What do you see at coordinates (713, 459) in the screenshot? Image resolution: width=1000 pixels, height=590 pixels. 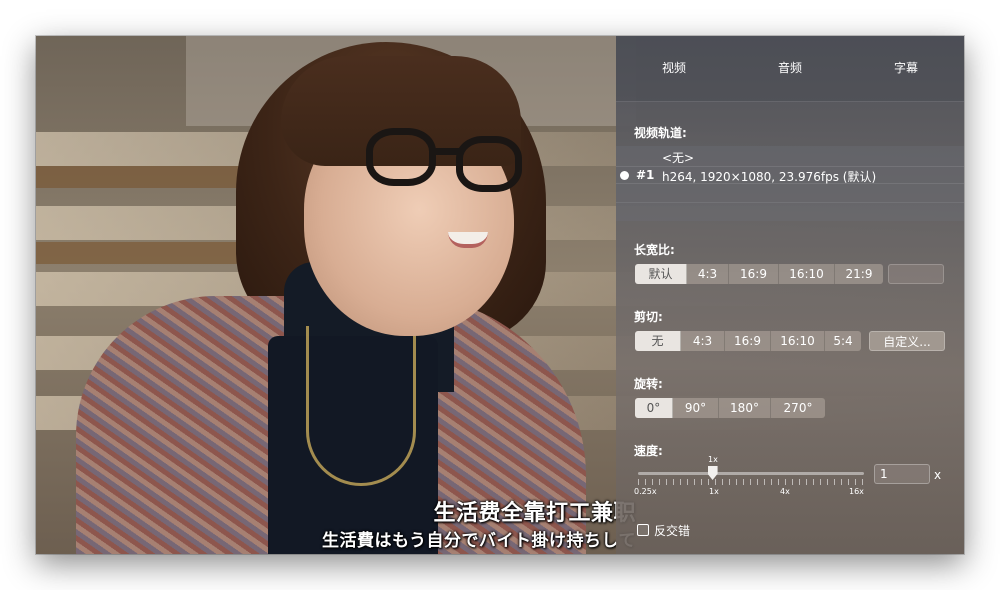 I see `speed-current-label: 1x` at bounding box center [713, 459].